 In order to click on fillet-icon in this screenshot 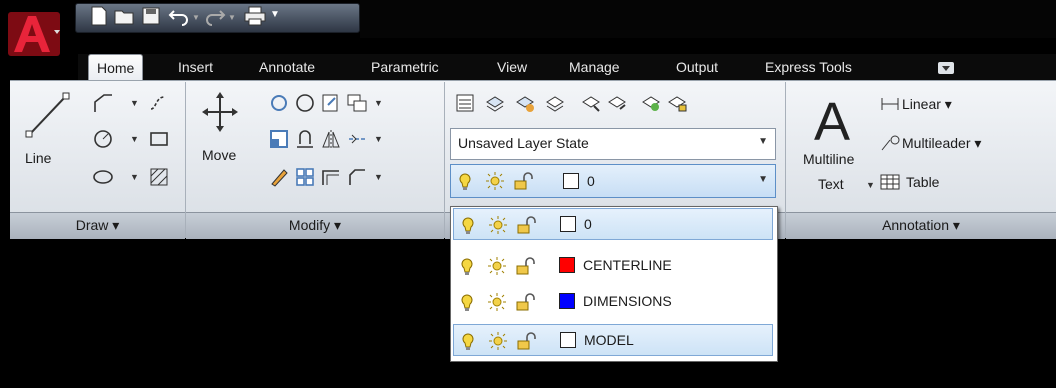, I will do `click(305, 139)`.